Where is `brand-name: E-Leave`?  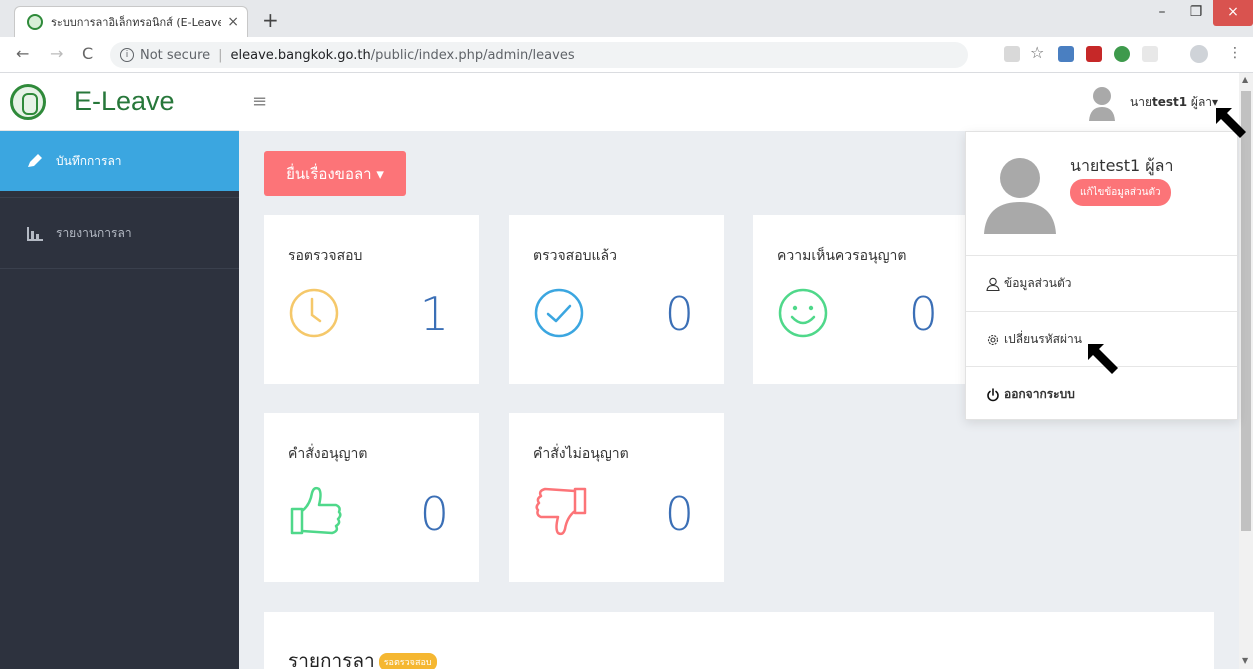 brand-name: E-Leave is located at coordinates (124, 101).